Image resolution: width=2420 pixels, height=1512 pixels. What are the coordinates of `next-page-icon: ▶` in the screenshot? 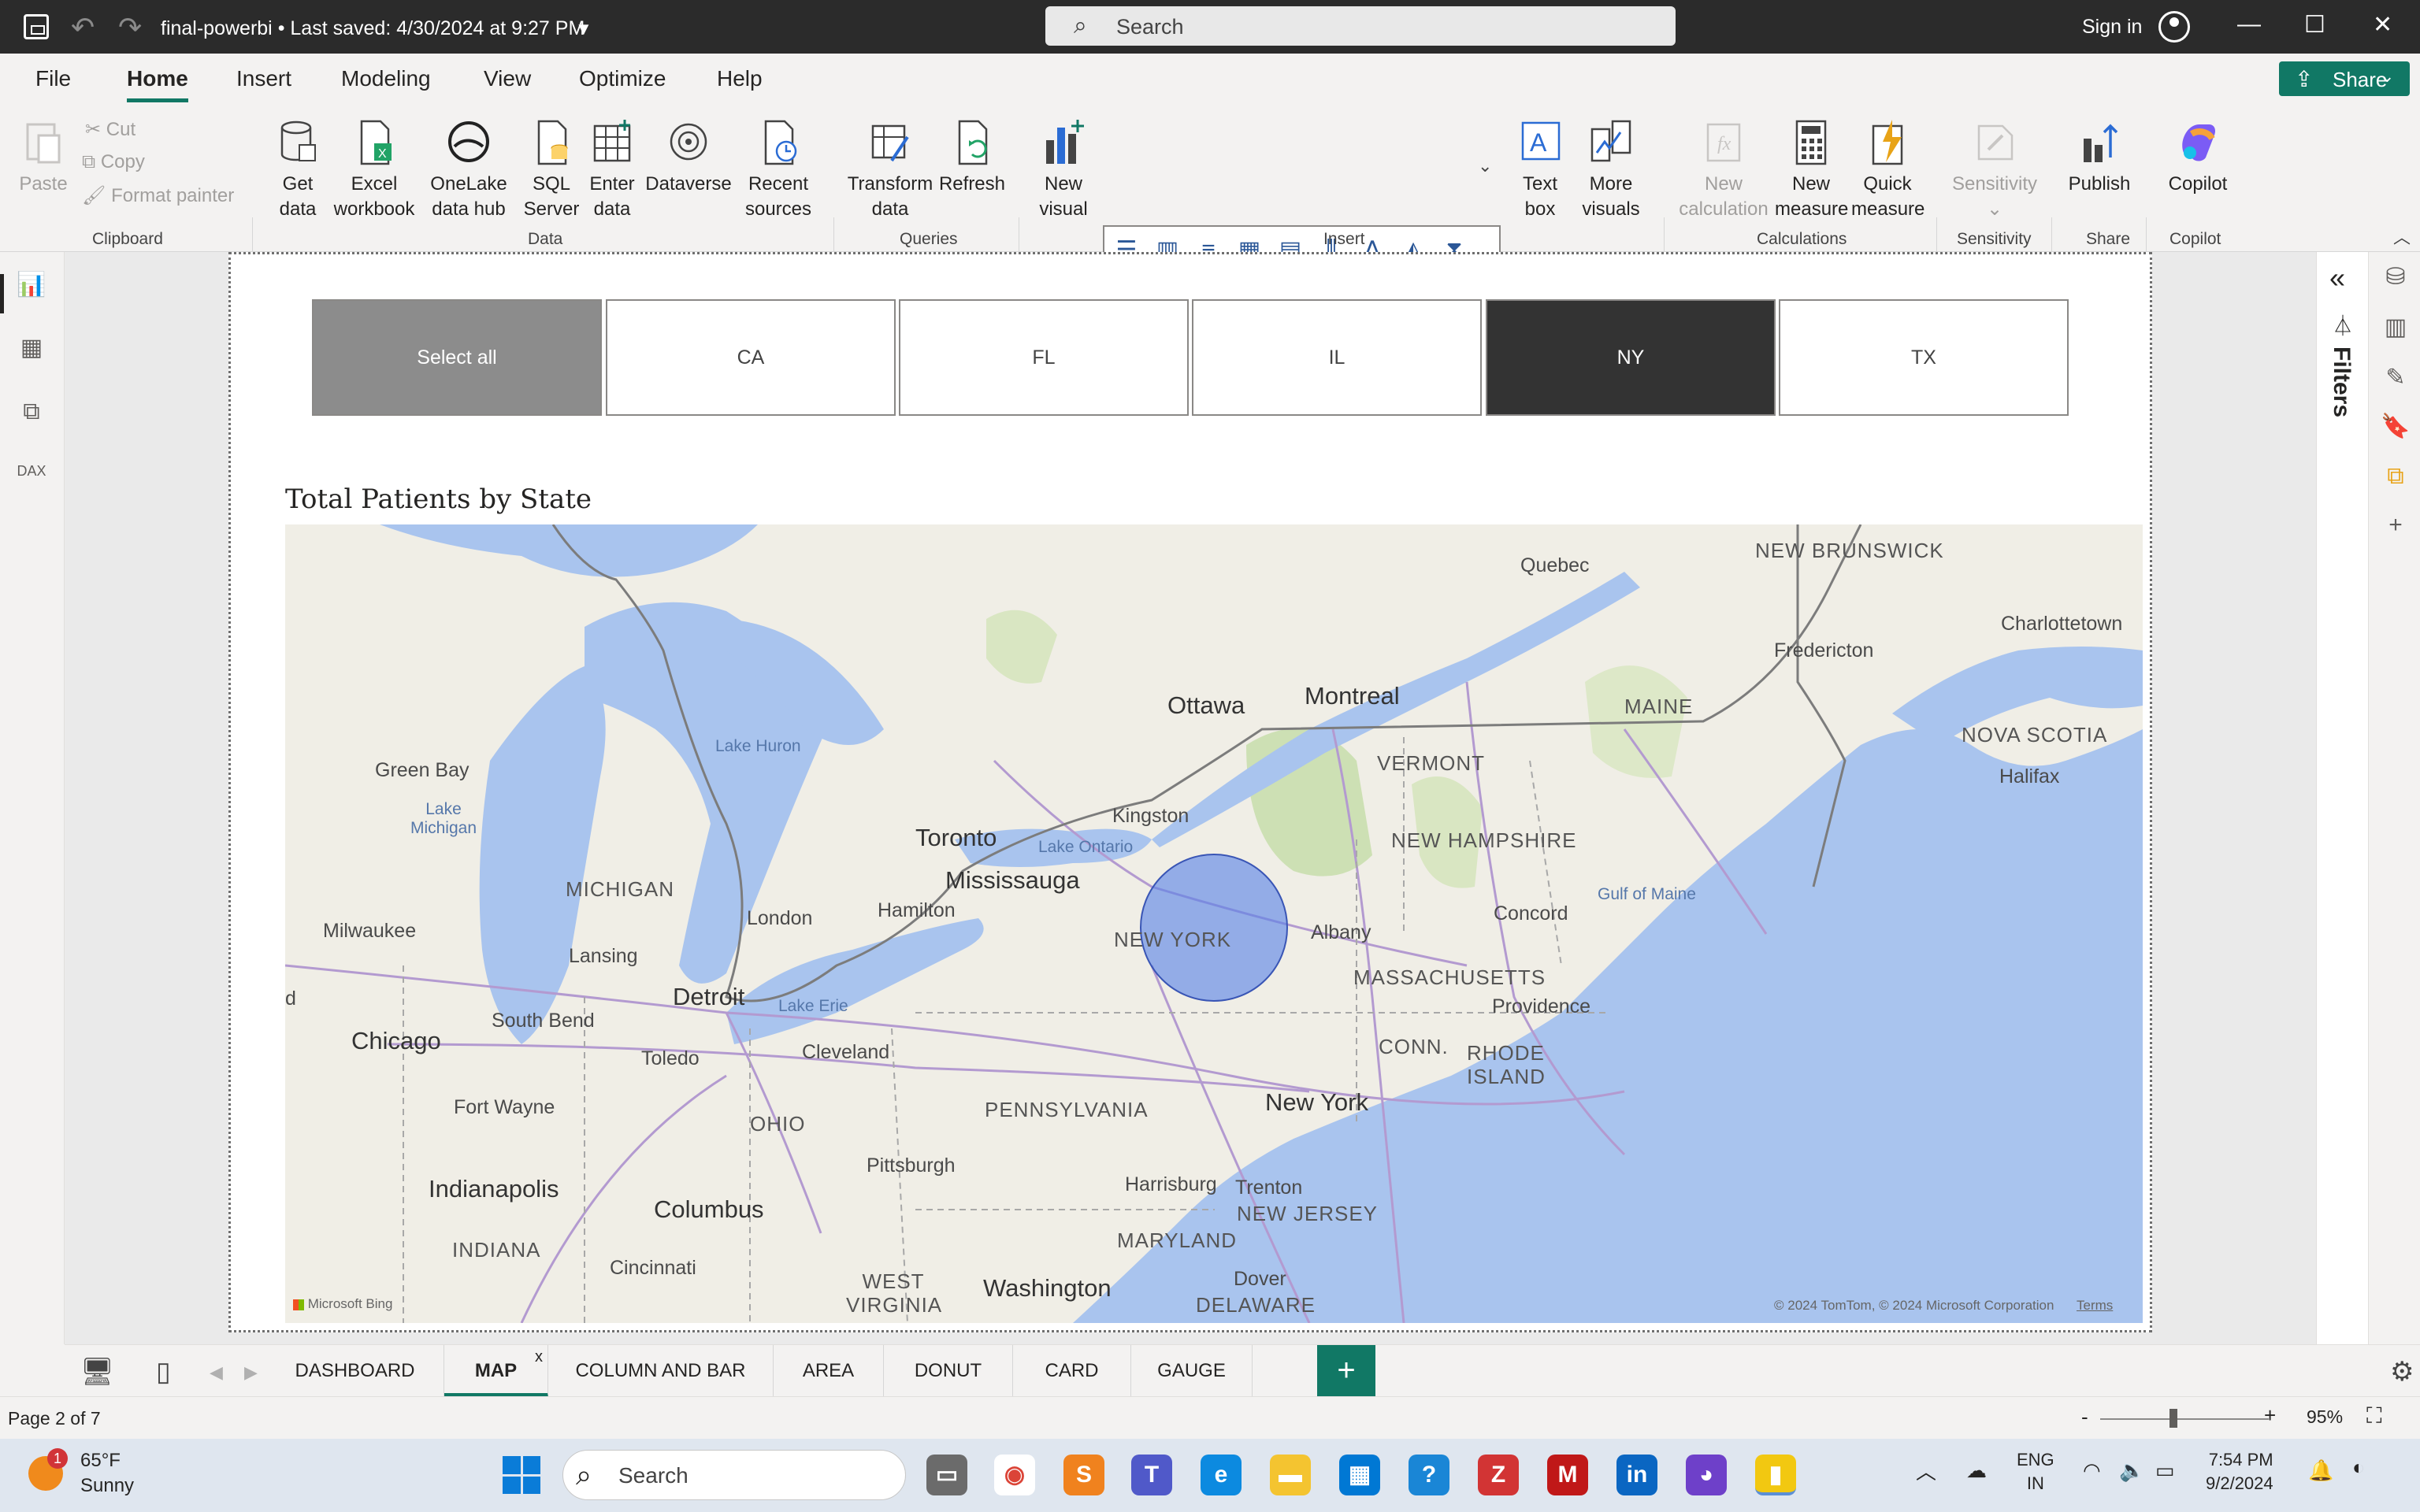 It's located at (251, 1372).